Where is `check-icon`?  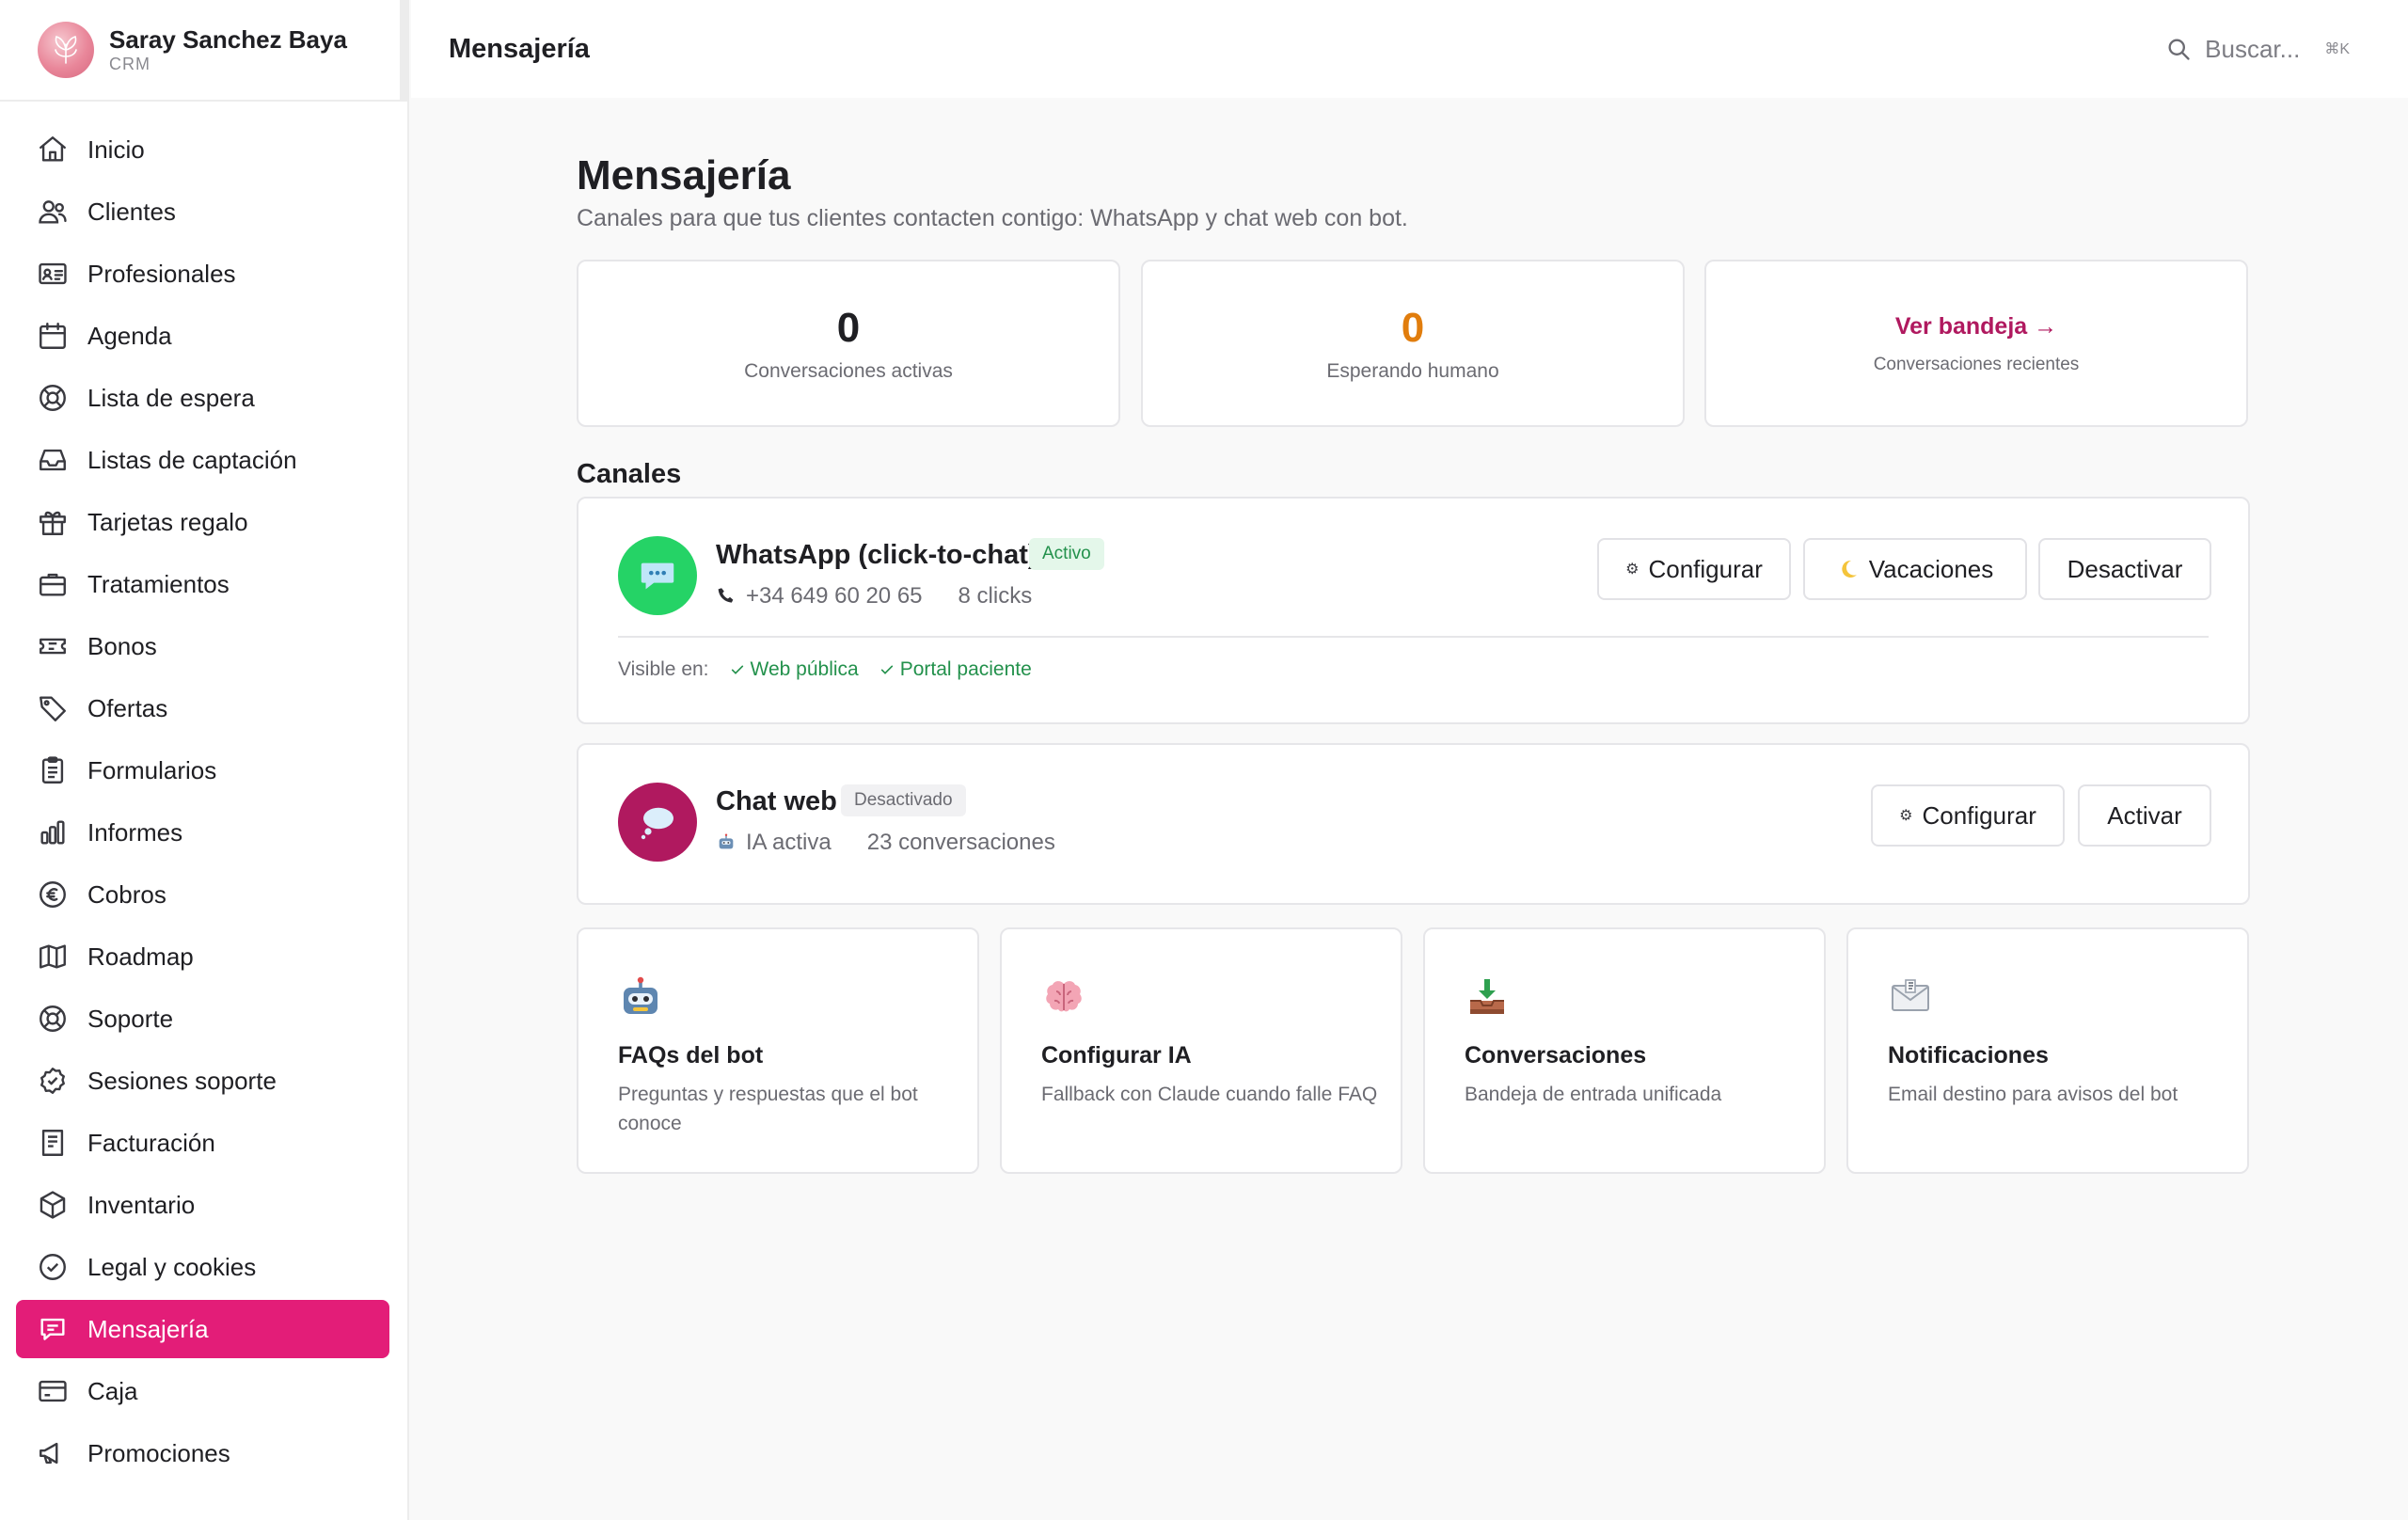 check-icon is located at coordinates (738, 669).